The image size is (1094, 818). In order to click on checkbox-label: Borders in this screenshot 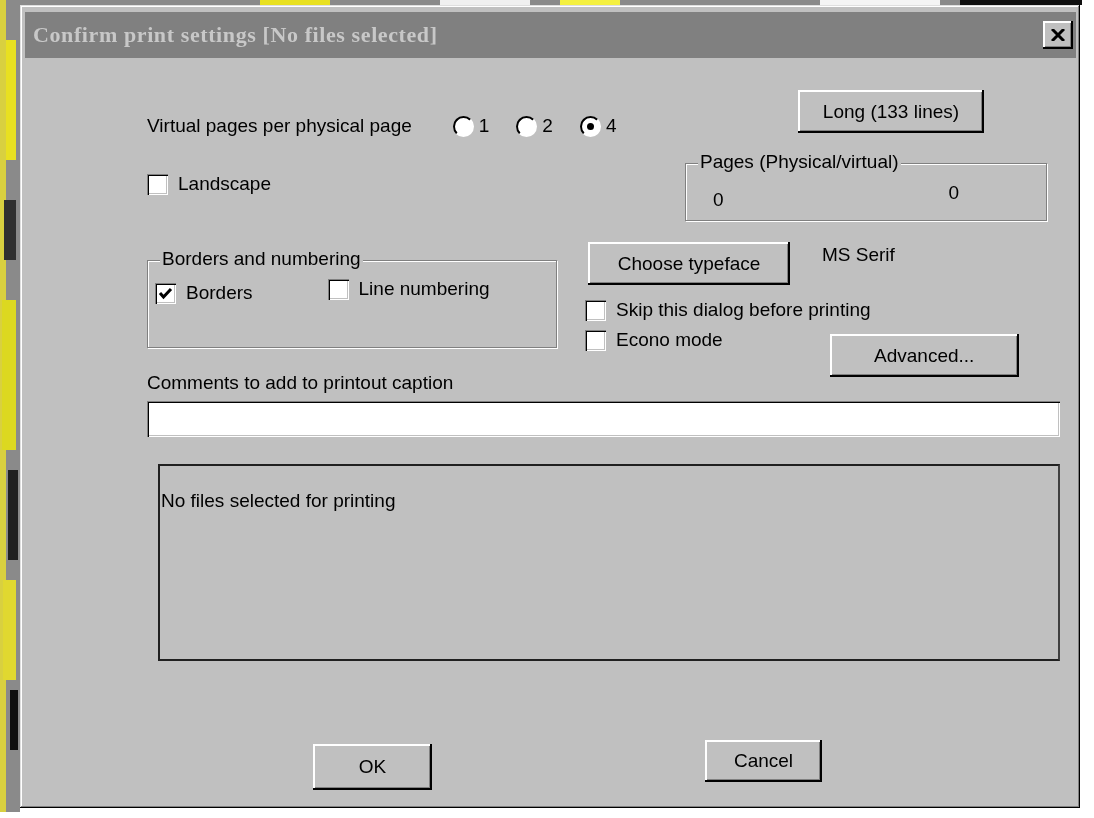, I will do `click(219, 293)`.